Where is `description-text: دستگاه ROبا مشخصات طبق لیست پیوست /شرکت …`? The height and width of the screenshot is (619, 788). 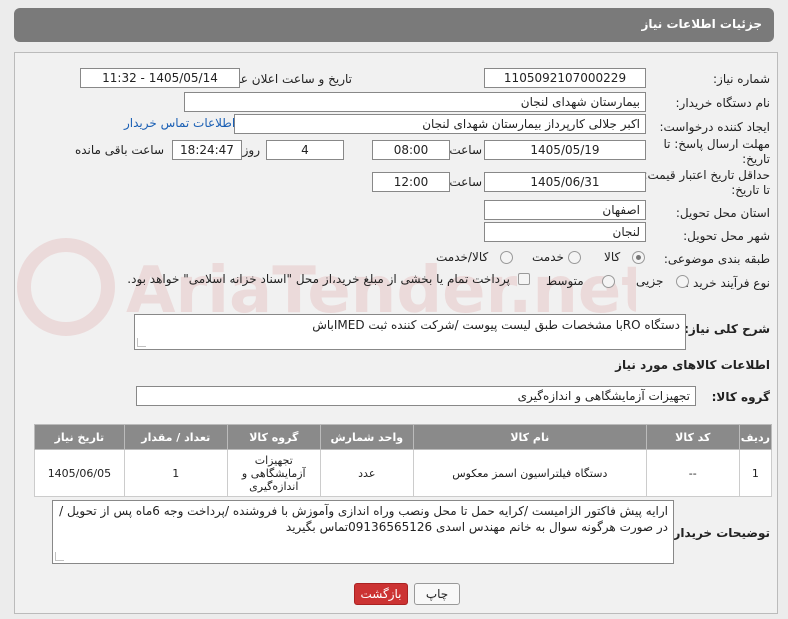 description-text: دستگاه ROبا مشخصات طبق لیست پیوست /شرکت … is located at coordinates (496, 325).